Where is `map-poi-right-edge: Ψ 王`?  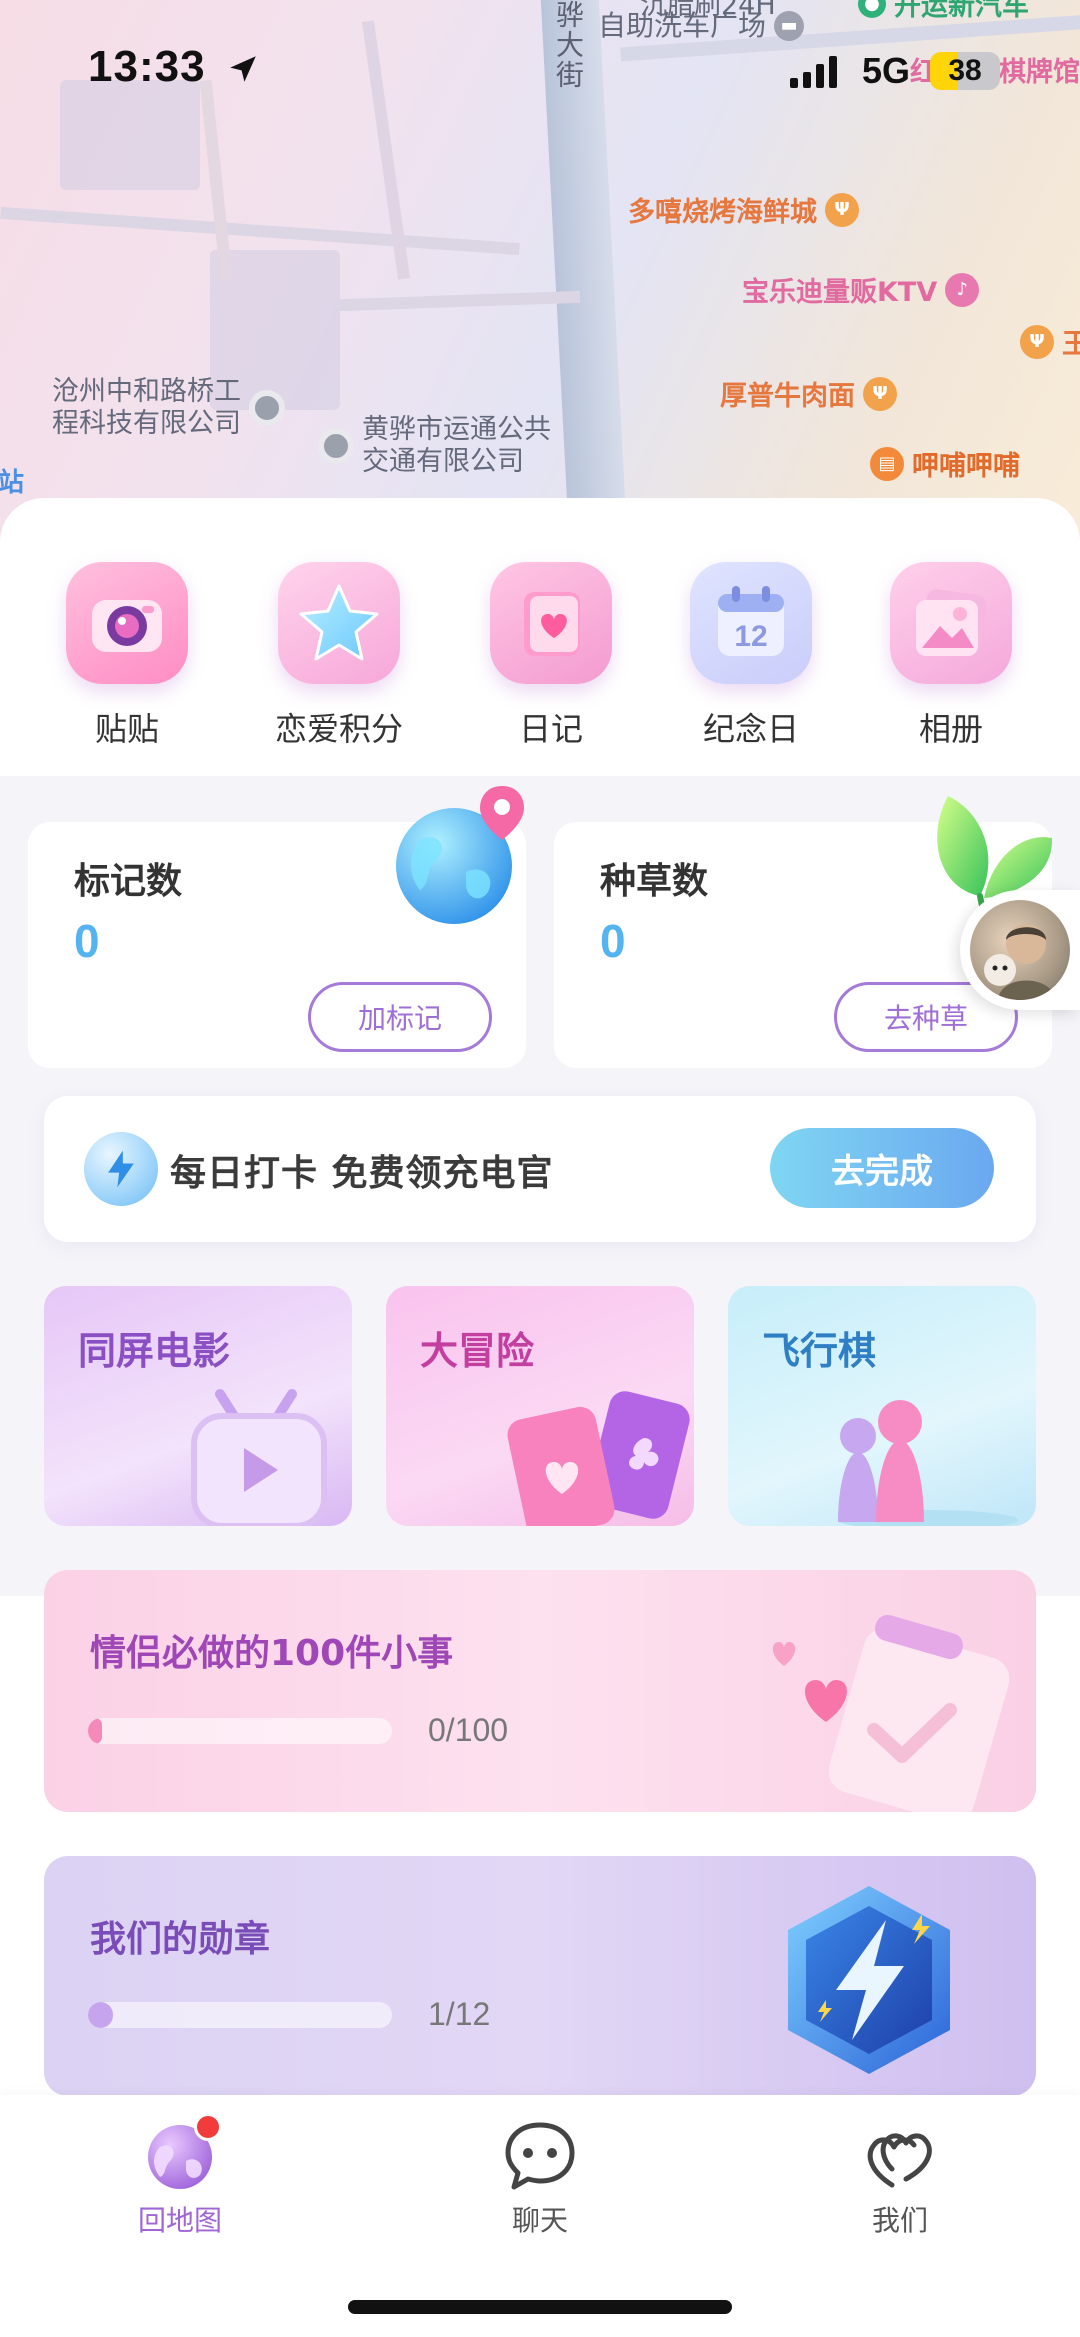 map-poi-right-edge: Ψ 王 is located at coordinates (1050, 341).